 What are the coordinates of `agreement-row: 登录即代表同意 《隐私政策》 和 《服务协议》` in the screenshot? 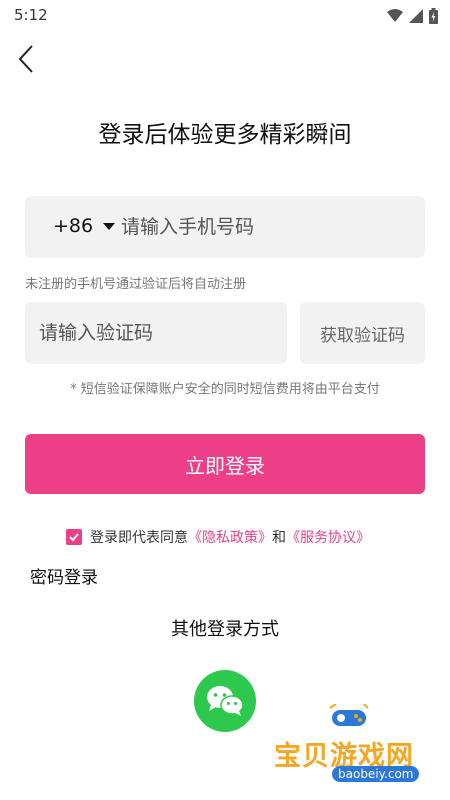 It's located at (218, 537).